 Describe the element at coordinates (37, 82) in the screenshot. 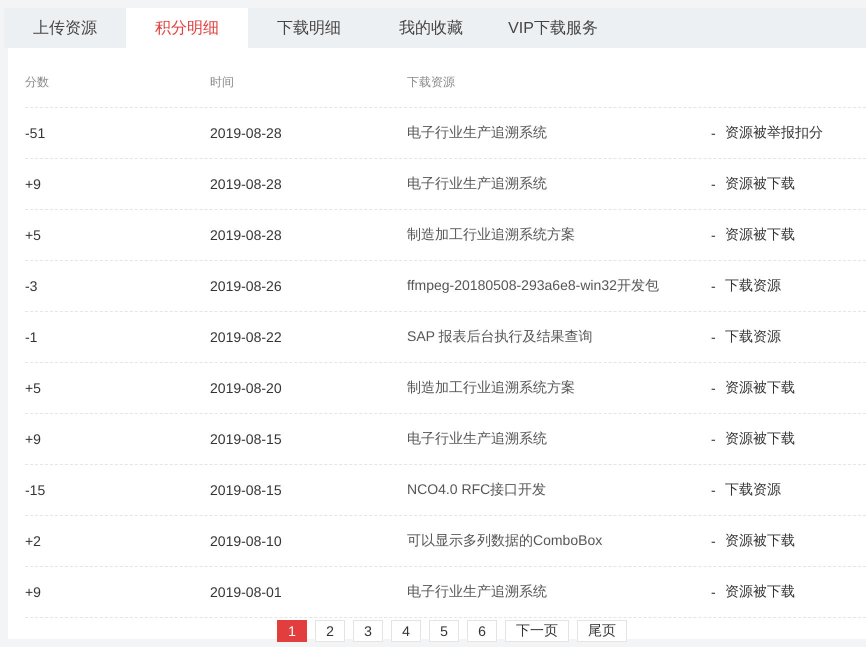

I see `column-header: 分数` at that location.